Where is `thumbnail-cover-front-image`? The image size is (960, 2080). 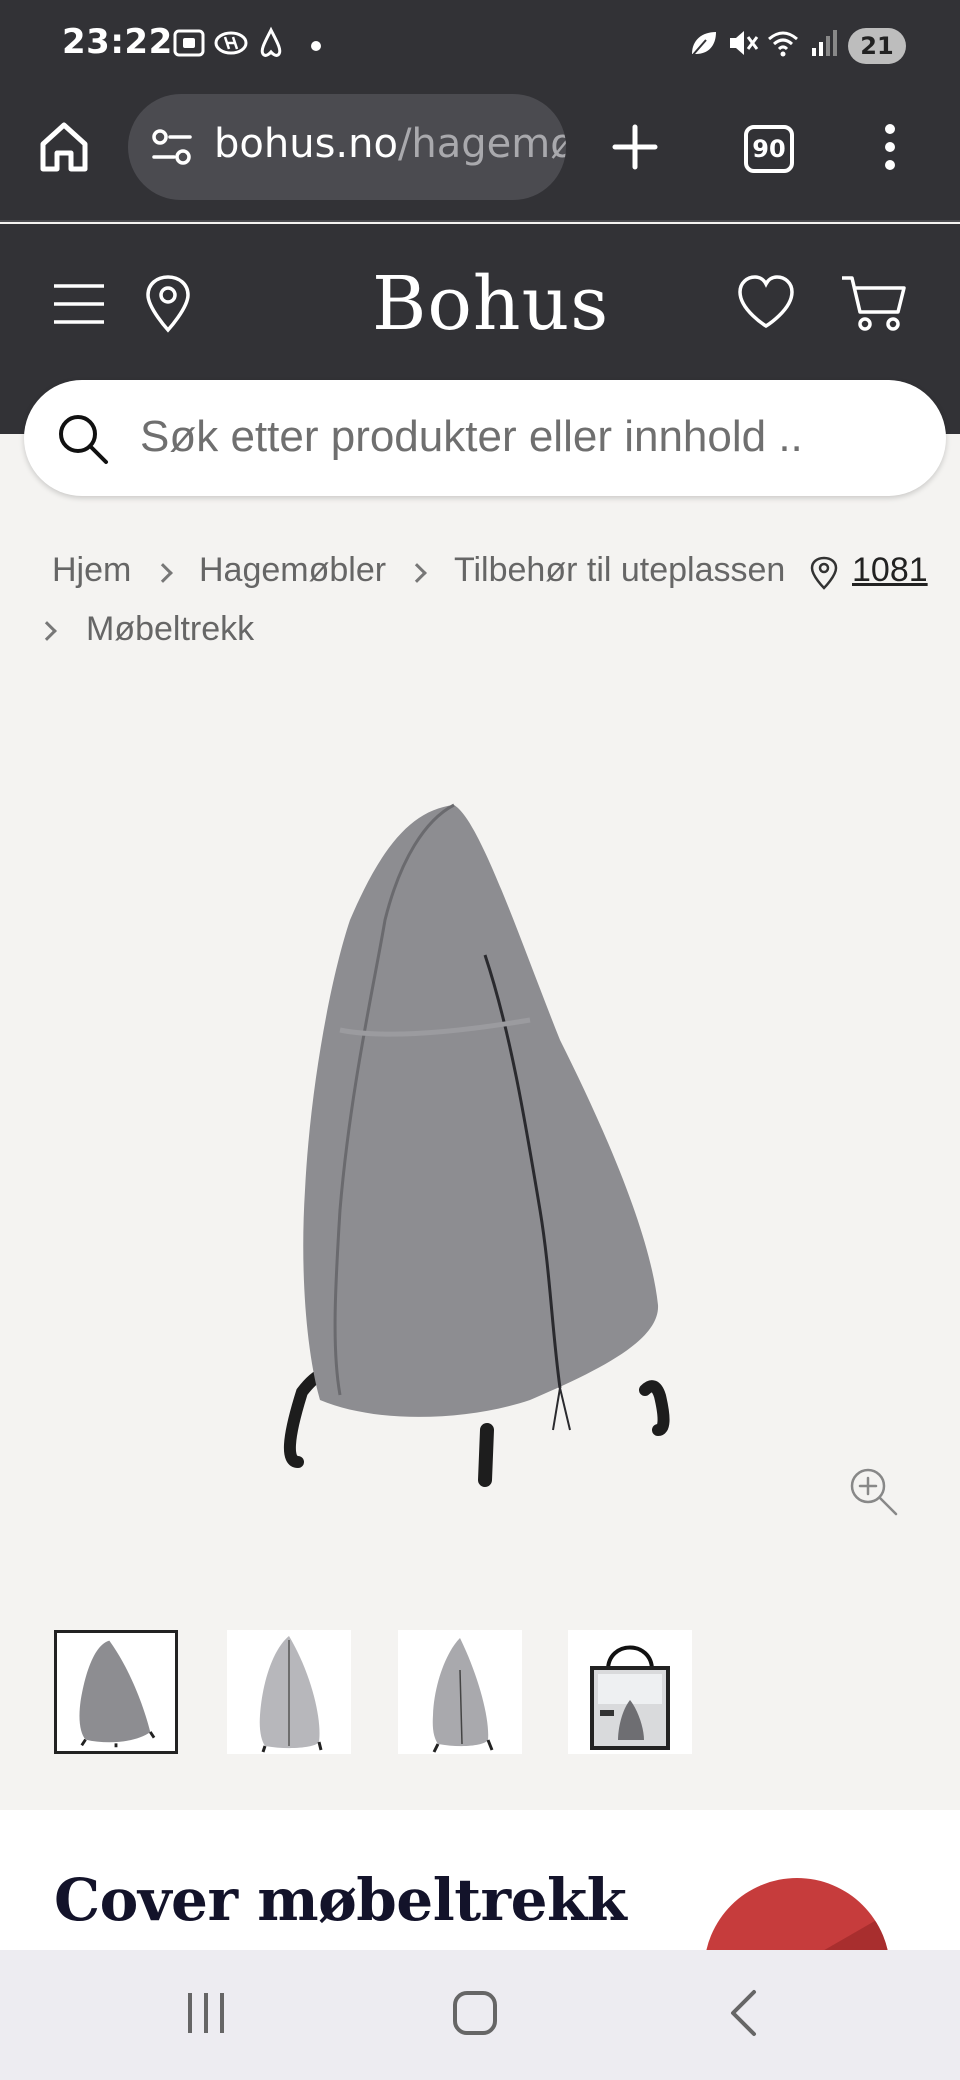 thumbnail-cover-front-image is located at coordinates (117, 1694).